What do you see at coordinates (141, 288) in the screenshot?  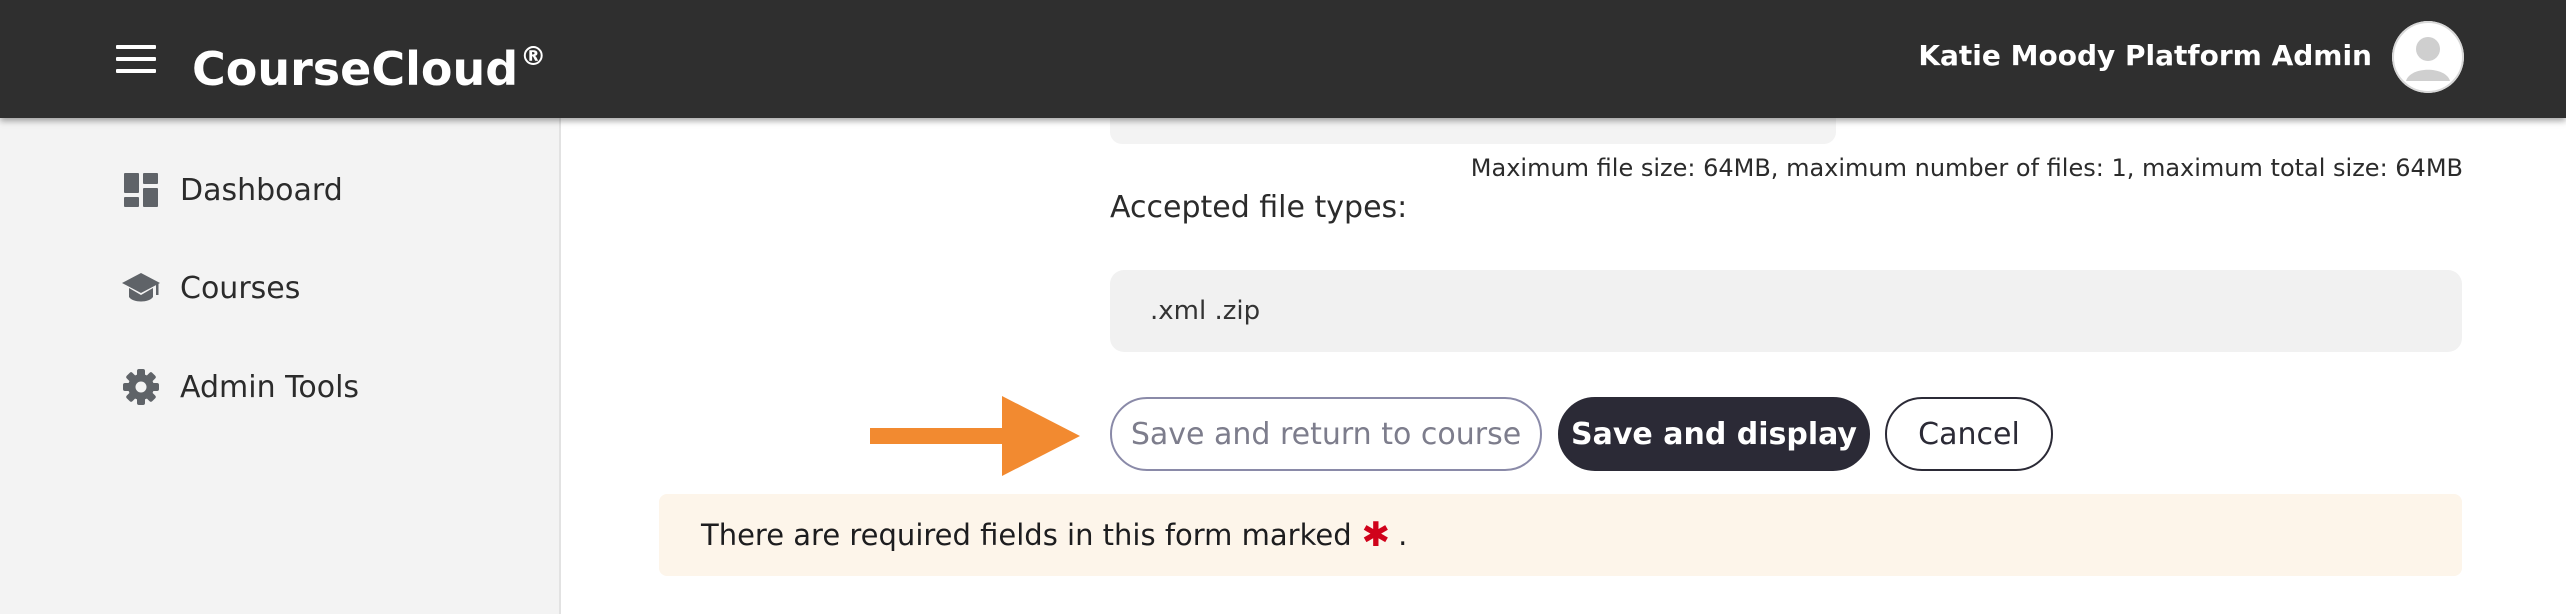 I see `graduation-cap-icon` at bounding box center [141, 288].